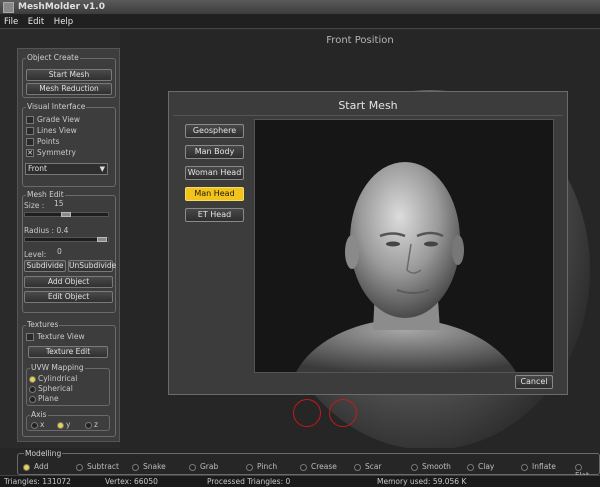 The height and width of the screenshot is (487, 600). Describe the element at coordinates (45, 266) in the screenshot. I see `subdivide-button: Subdivide` at that location.